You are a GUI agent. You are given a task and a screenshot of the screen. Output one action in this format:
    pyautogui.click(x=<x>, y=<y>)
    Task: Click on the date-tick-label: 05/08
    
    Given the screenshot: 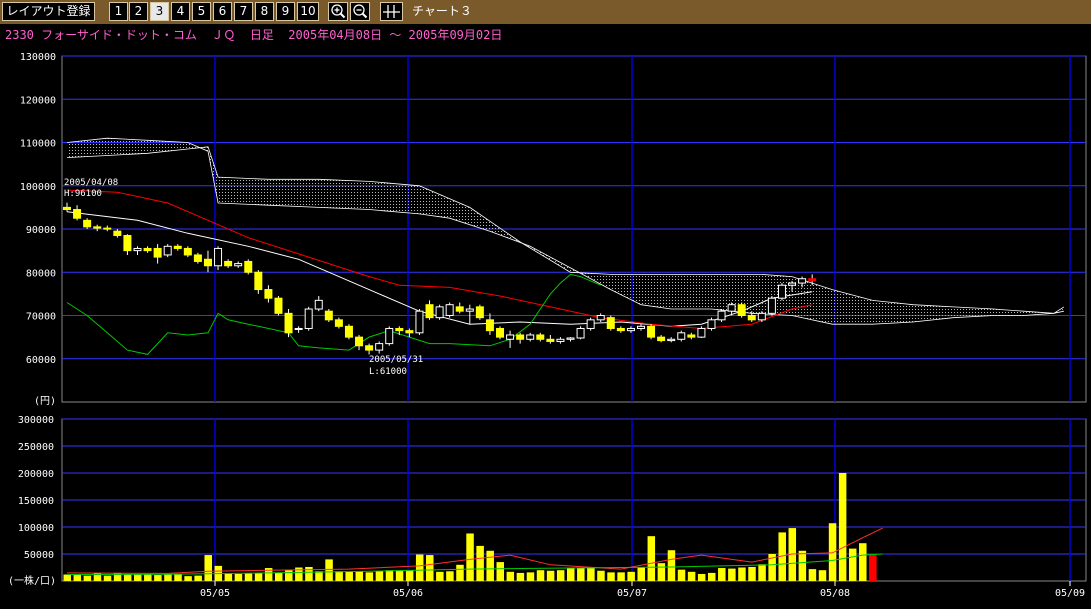 What is the action you would take?
    pyautogui.click(x=835, y=593)
    